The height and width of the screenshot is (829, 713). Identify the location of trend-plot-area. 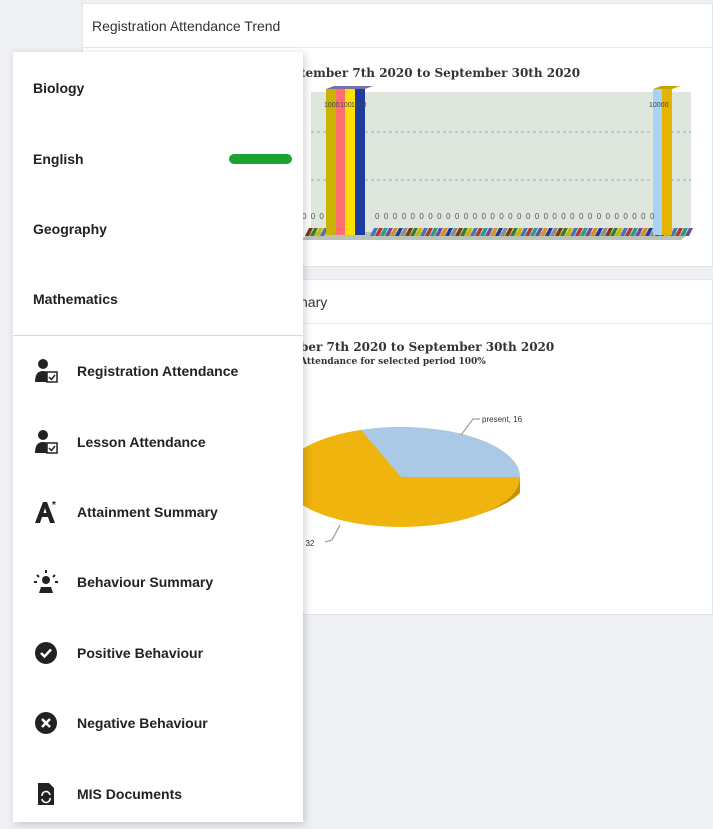
(501, 162).